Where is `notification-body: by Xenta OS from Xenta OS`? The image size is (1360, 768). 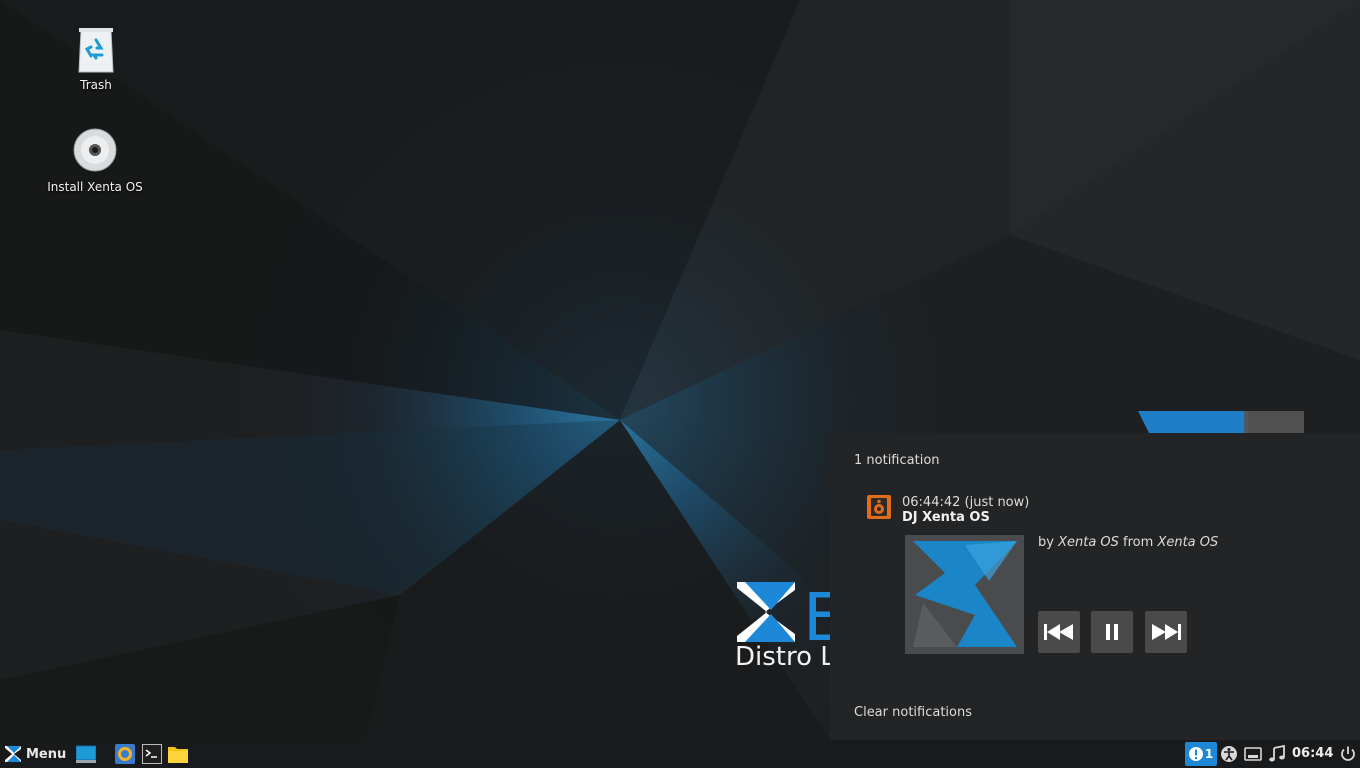
notification-body: by Xenta OS from Xenta OS is located at coordinates (1128, 542).